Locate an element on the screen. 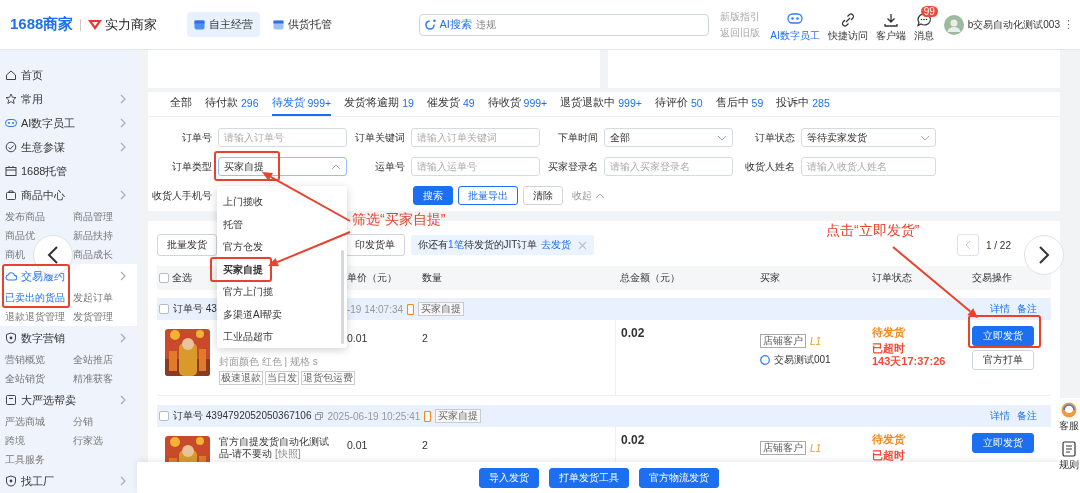  sidebar-link: 商品优 is located at coordinates (20, 235).